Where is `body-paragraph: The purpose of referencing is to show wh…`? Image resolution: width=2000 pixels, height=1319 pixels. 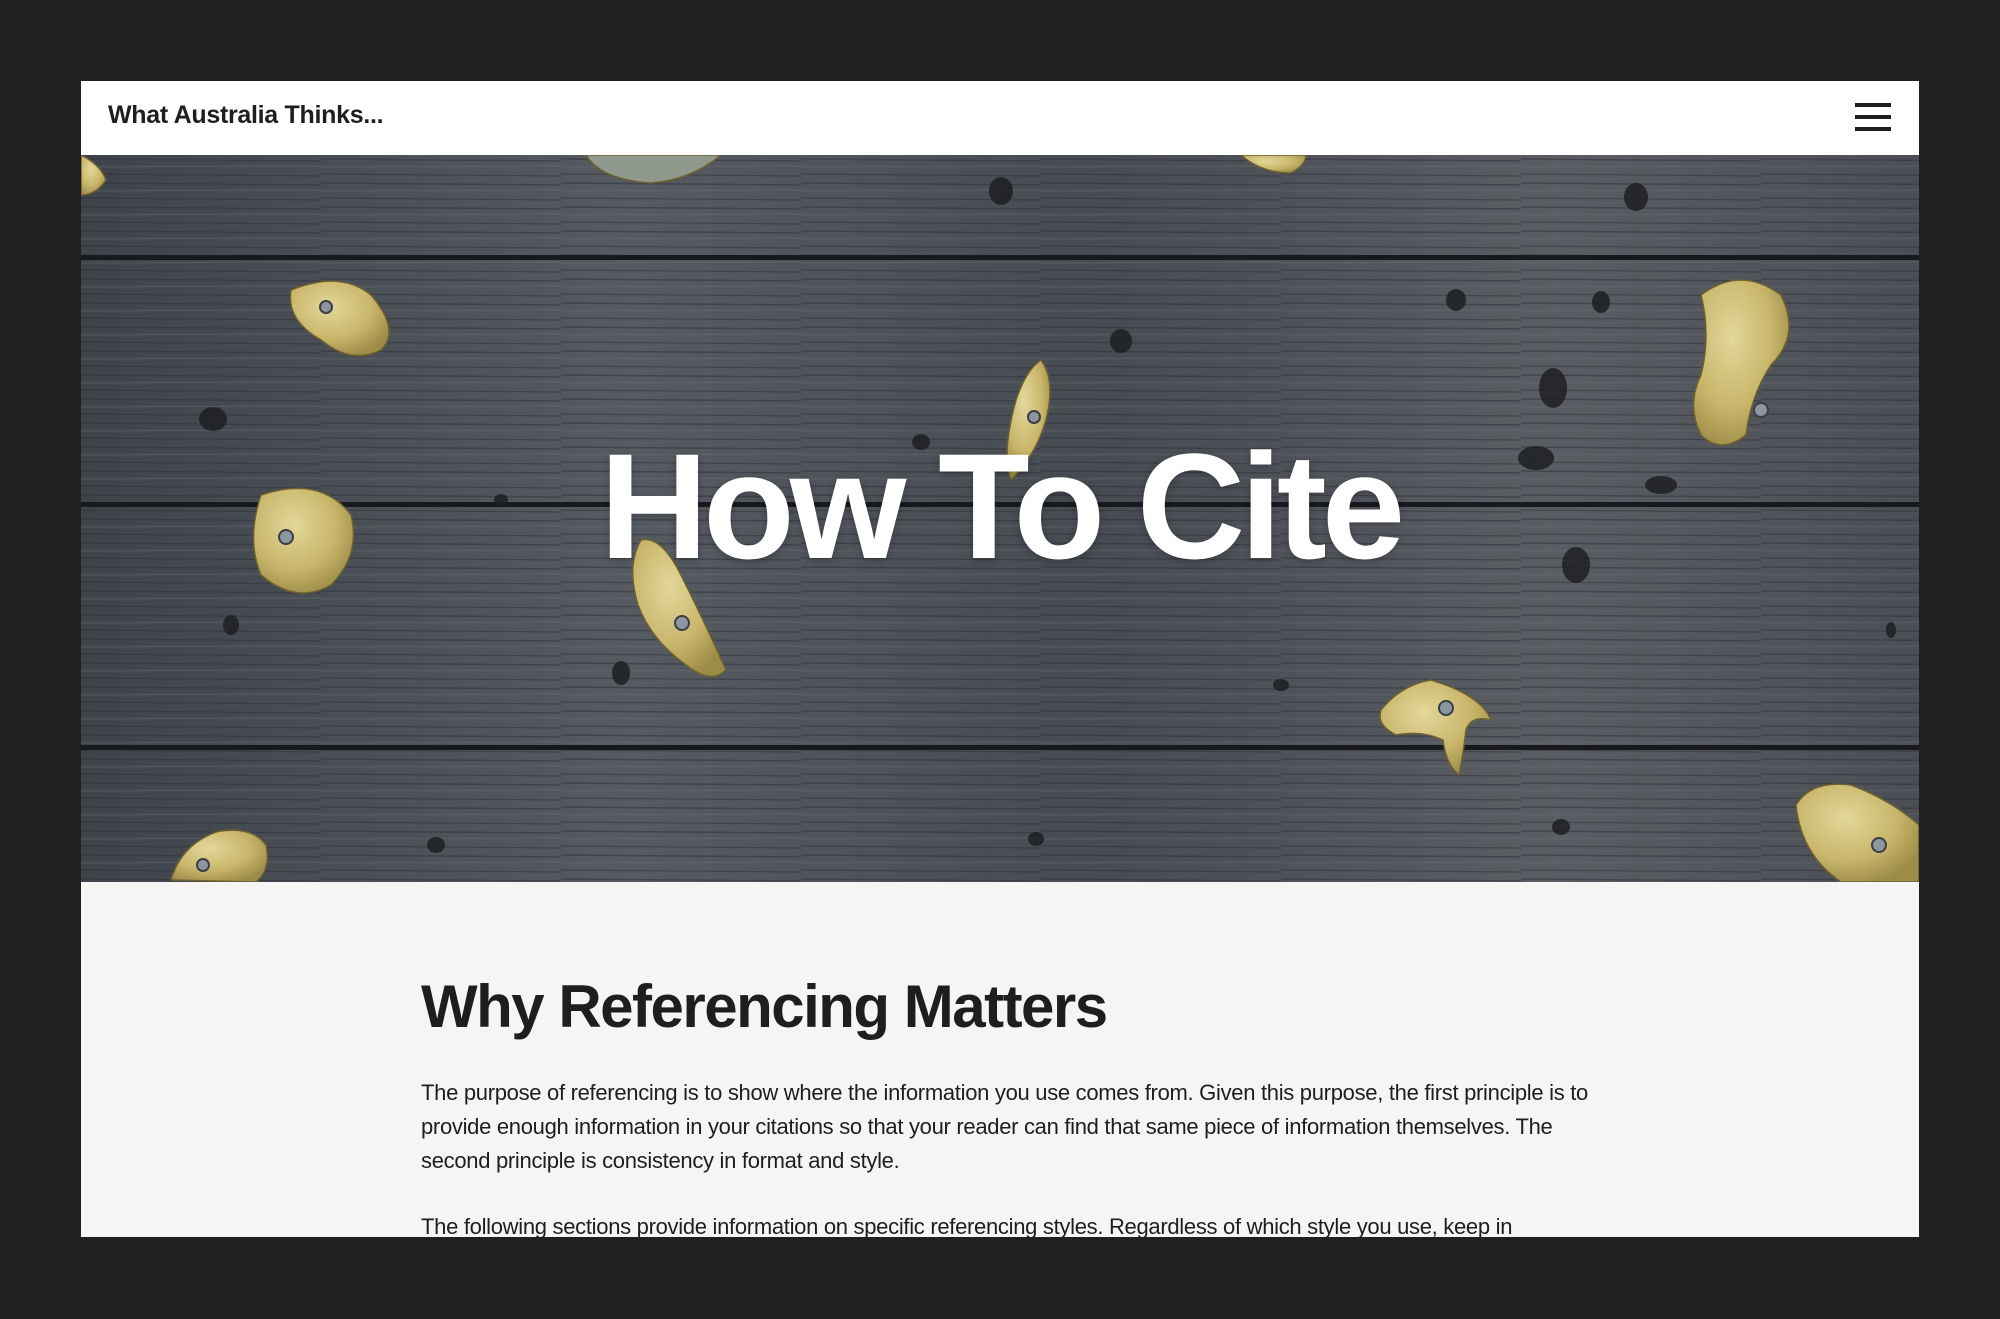 body-paragraph: The purpose of referencing is to show wh… is located at coordinates (1004, 1126).